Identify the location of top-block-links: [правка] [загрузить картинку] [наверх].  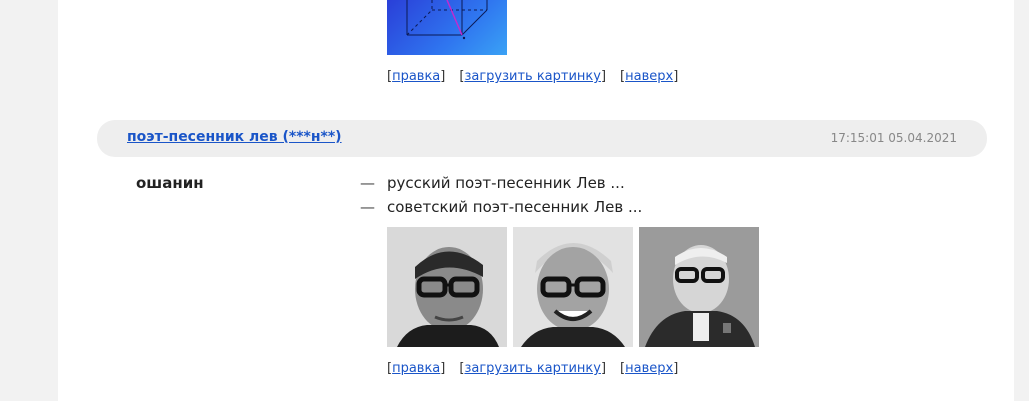
(533, 76).